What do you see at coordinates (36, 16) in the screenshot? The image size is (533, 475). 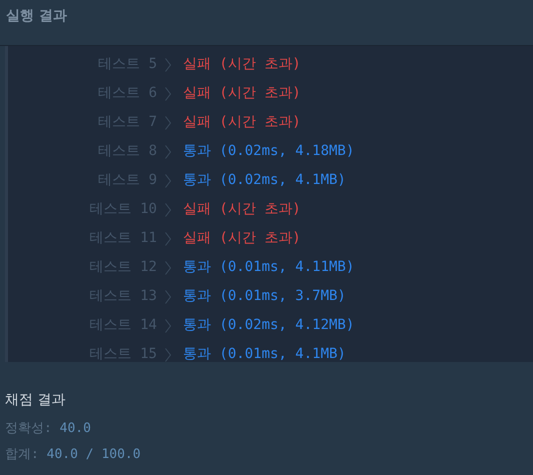 I see `section-title: 실행 결과` at bounding box center [36, 16].